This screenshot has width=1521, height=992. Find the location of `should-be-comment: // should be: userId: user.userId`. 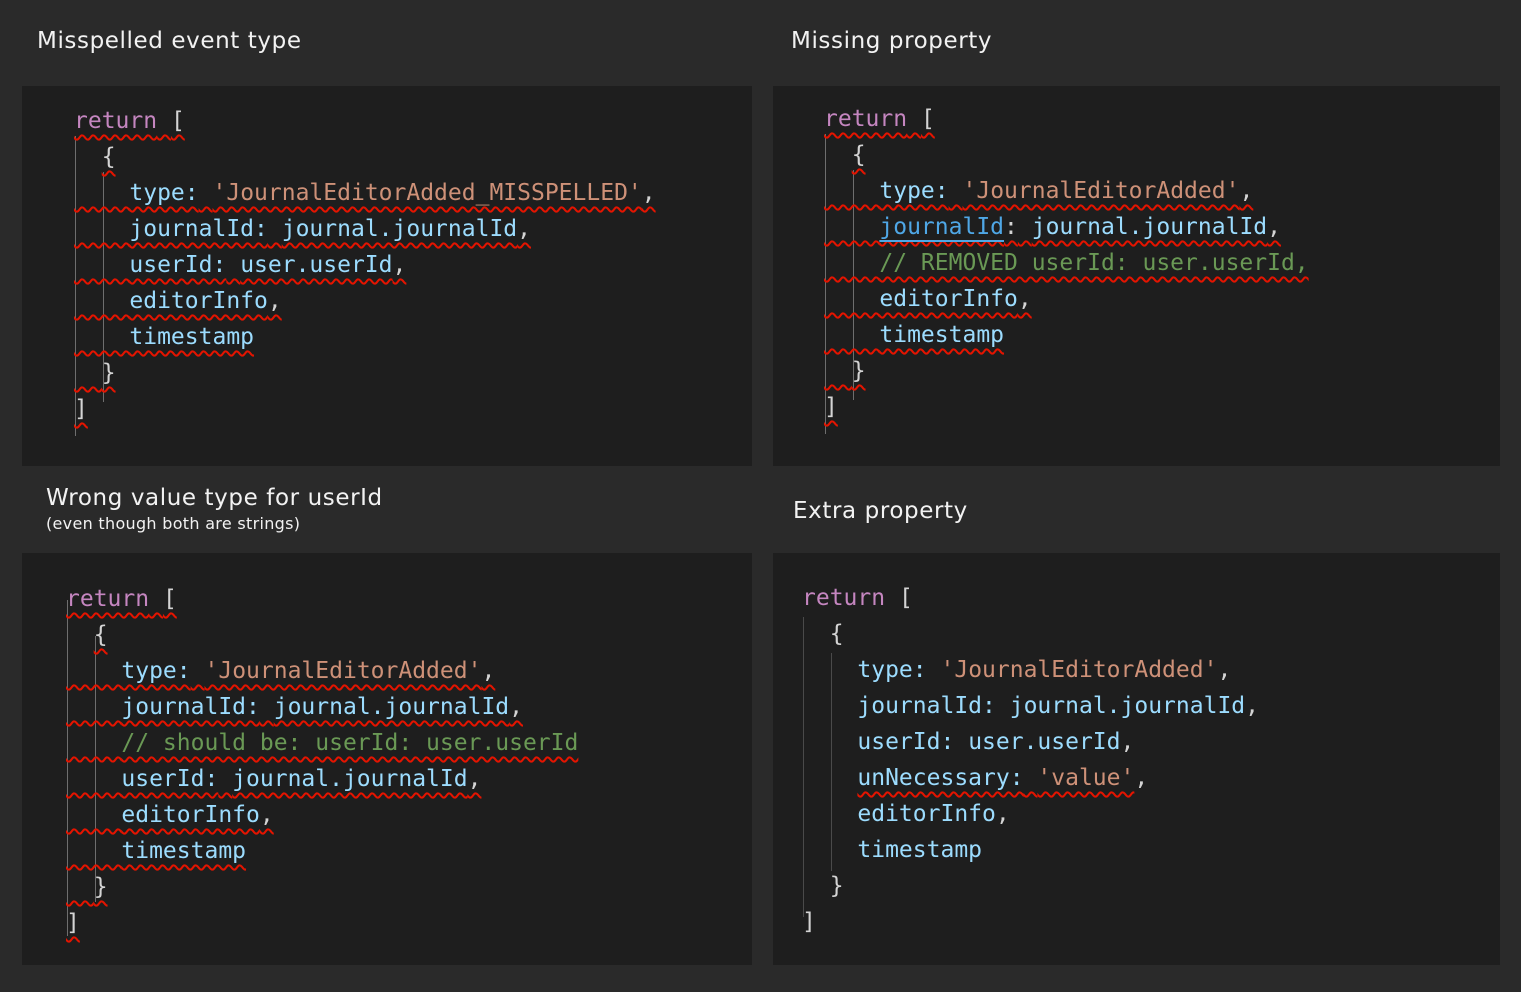

should-be-comment: // should be: userId: user.userId is located at coordinates (350, 743).